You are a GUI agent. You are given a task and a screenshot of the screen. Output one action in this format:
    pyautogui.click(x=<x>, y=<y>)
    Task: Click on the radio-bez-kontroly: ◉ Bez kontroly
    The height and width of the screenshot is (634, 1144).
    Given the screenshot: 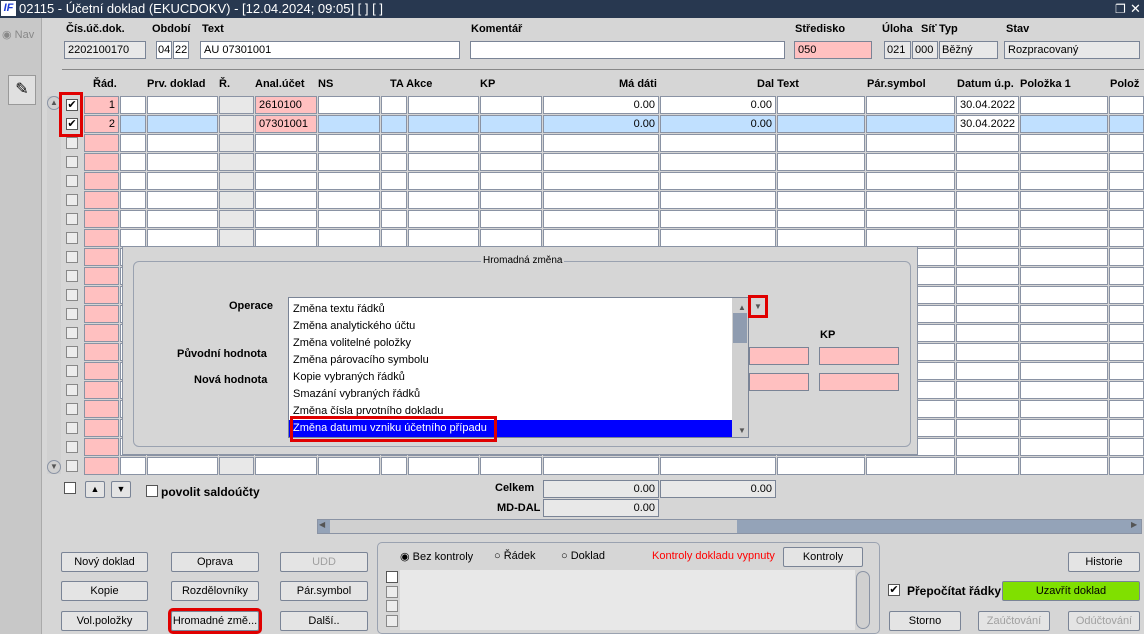 What is the action you would take?
    pyautogui.click(x=436, y=556)
    